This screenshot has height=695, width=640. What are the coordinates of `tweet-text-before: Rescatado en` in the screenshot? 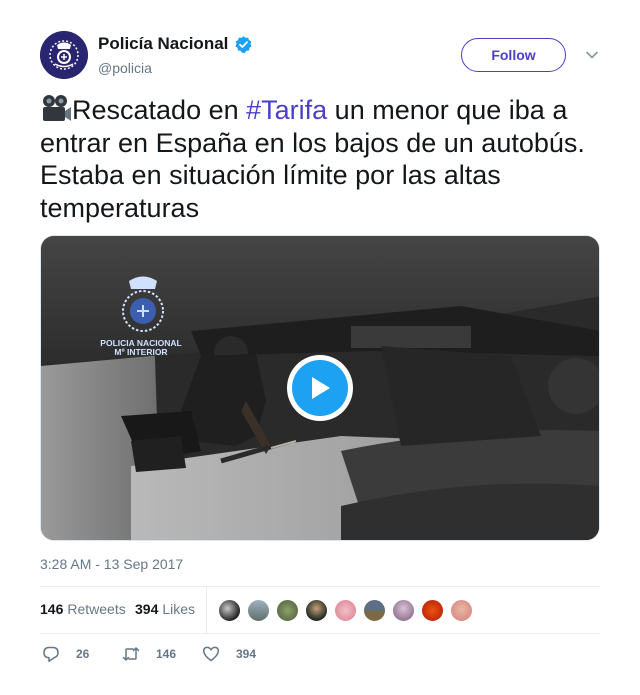 It's located at (159, 110).